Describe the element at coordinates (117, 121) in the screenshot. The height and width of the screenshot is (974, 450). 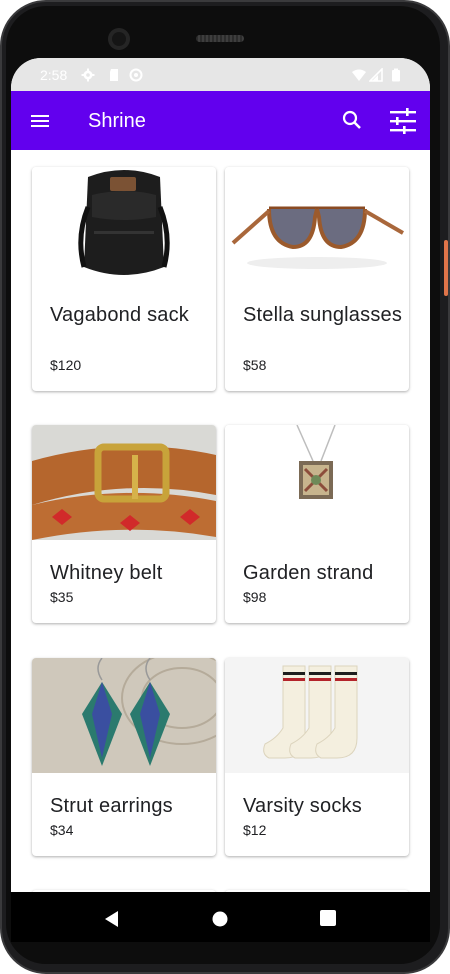
I see `app-title: Shrine` at that location.